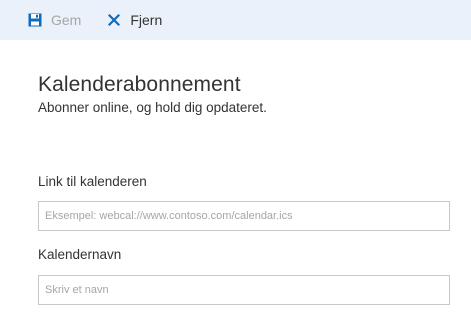  Describe the element at coordinates (235, 20) in the screenshot. I see `command-bar: Gem Fjern` at that location.